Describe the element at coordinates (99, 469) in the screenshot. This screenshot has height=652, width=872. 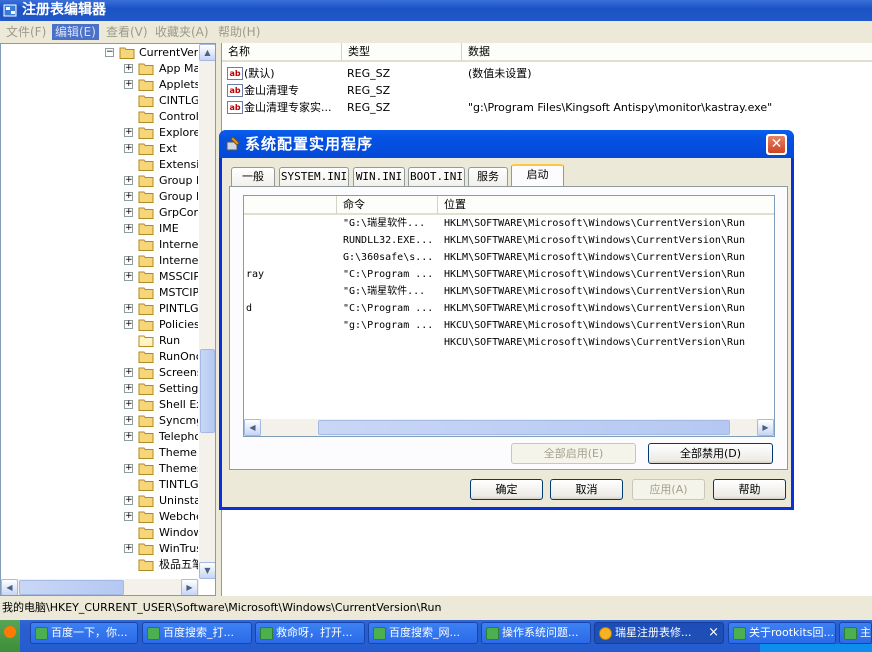
I see `tree-item: + Themes` at that location.